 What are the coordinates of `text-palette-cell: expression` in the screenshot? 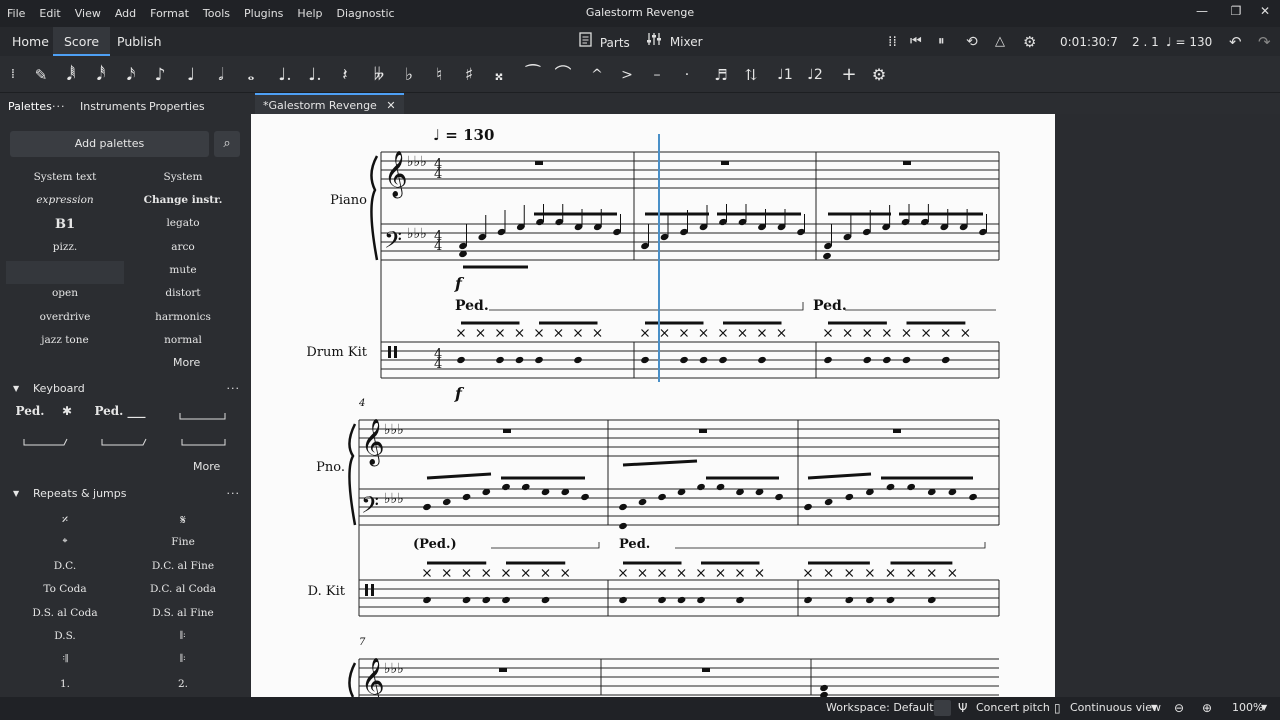 It's located at (65, 200).